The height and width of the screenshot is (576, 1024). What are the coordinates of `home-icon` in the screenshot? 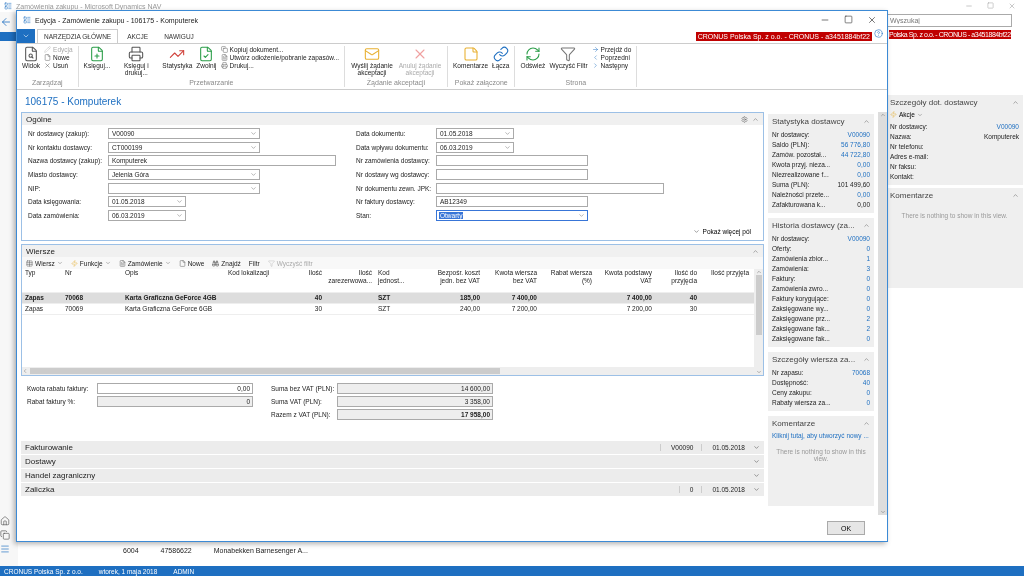 It's located at (5, 521).